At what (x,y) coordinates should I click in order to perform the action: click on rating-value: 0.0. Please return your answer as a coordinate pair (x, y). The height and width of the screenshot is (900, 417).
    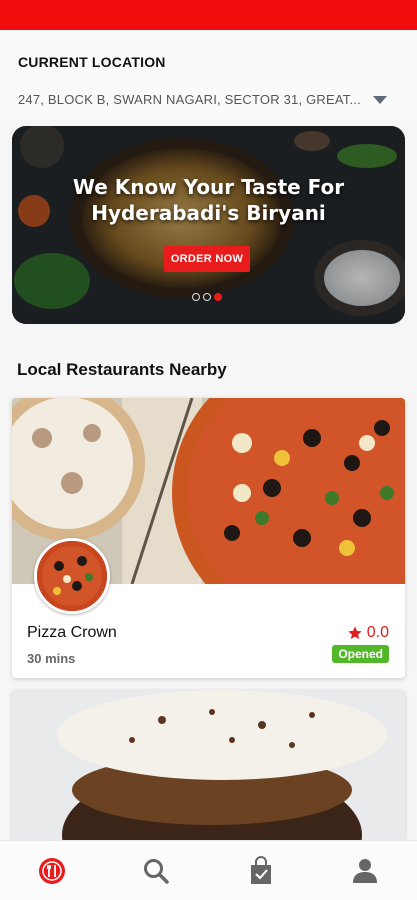
    Looking at the image, I should click on (377, 632).